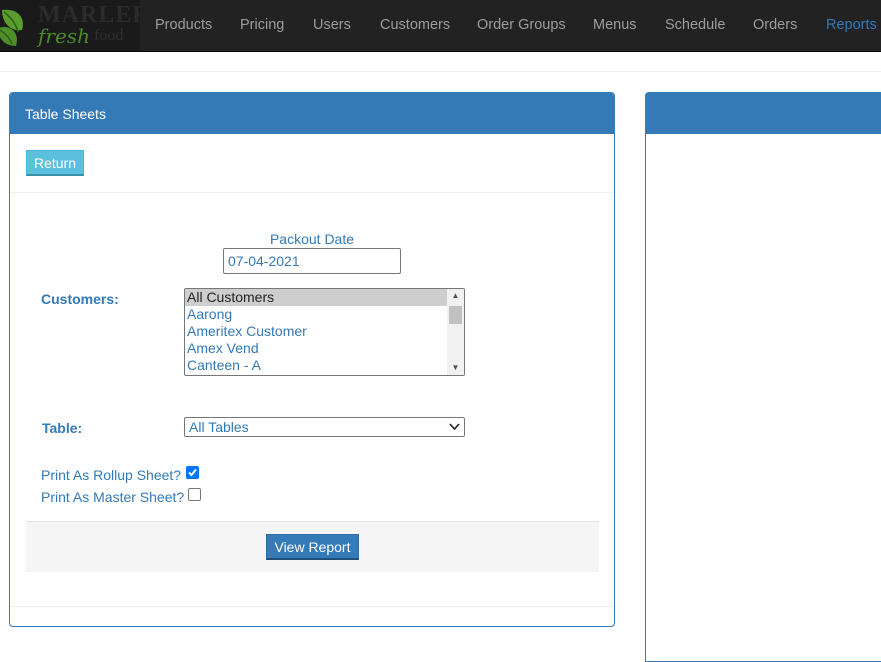  Describe the element at coordinates (615, 25) in the screenshot. I see `nav-menus: Menus` at that location.